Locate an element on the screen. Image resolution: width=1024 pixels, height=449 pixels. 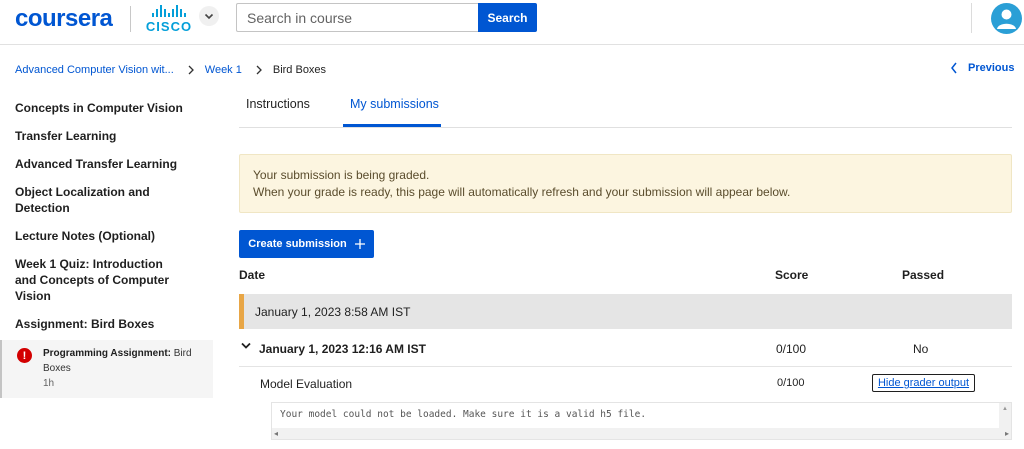
breadcrumb-current: Bird Boxes is located at coordinates (299, 70).